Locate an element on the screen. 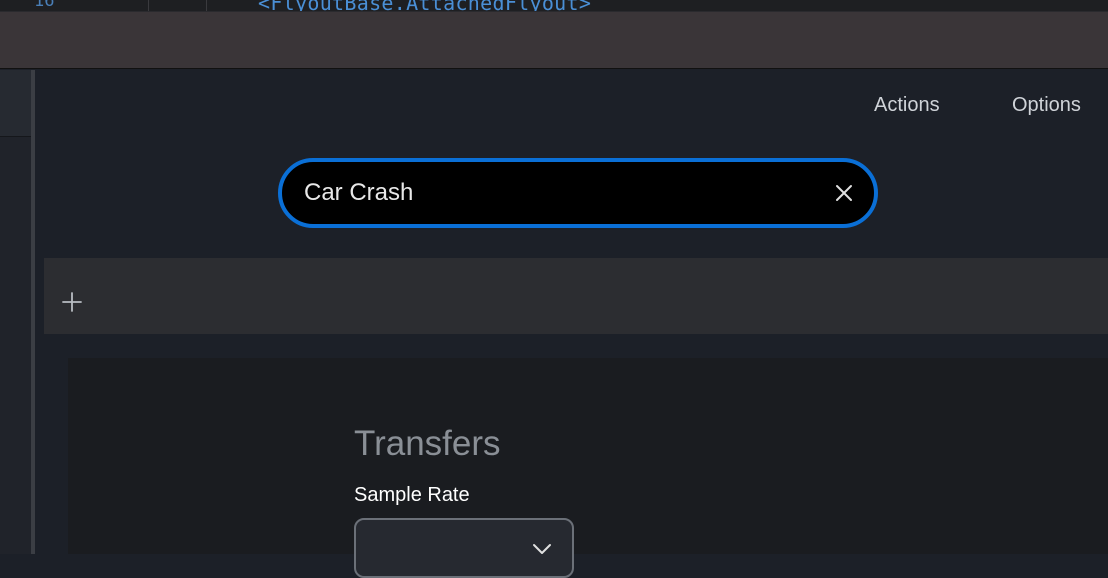 This screenshot has height=578, width=1108. code-line: <FlyoutBase.AttachedFlyout> is located at coordinates (424, 5).